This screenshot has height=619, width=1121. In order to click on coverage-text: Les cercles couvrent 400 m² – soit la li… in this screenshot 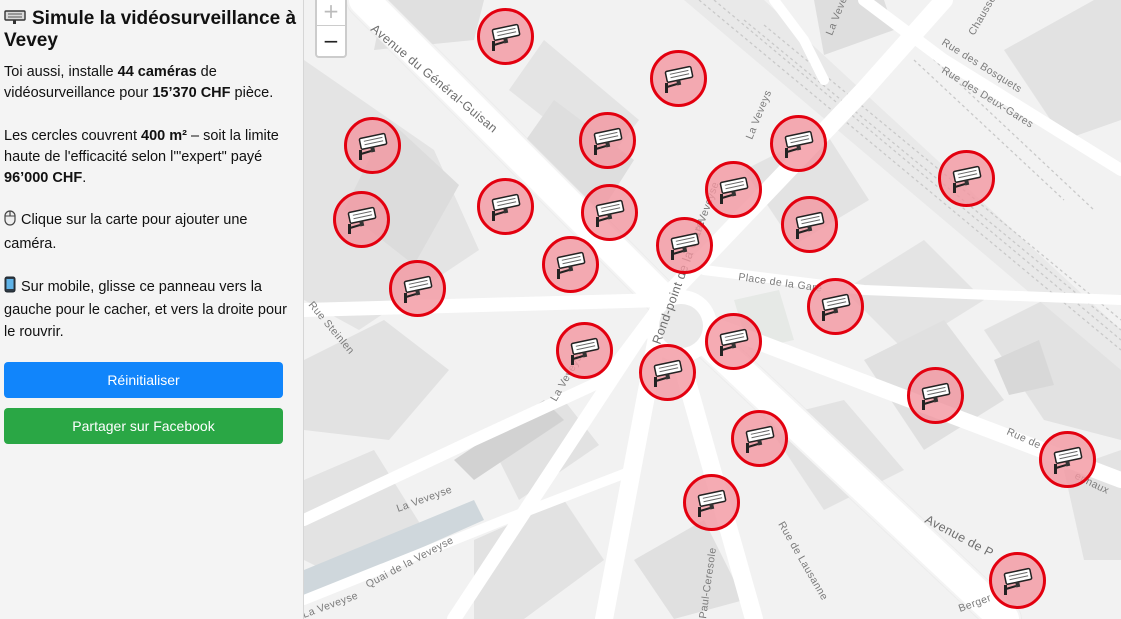, I will do `click(151, 158)`.